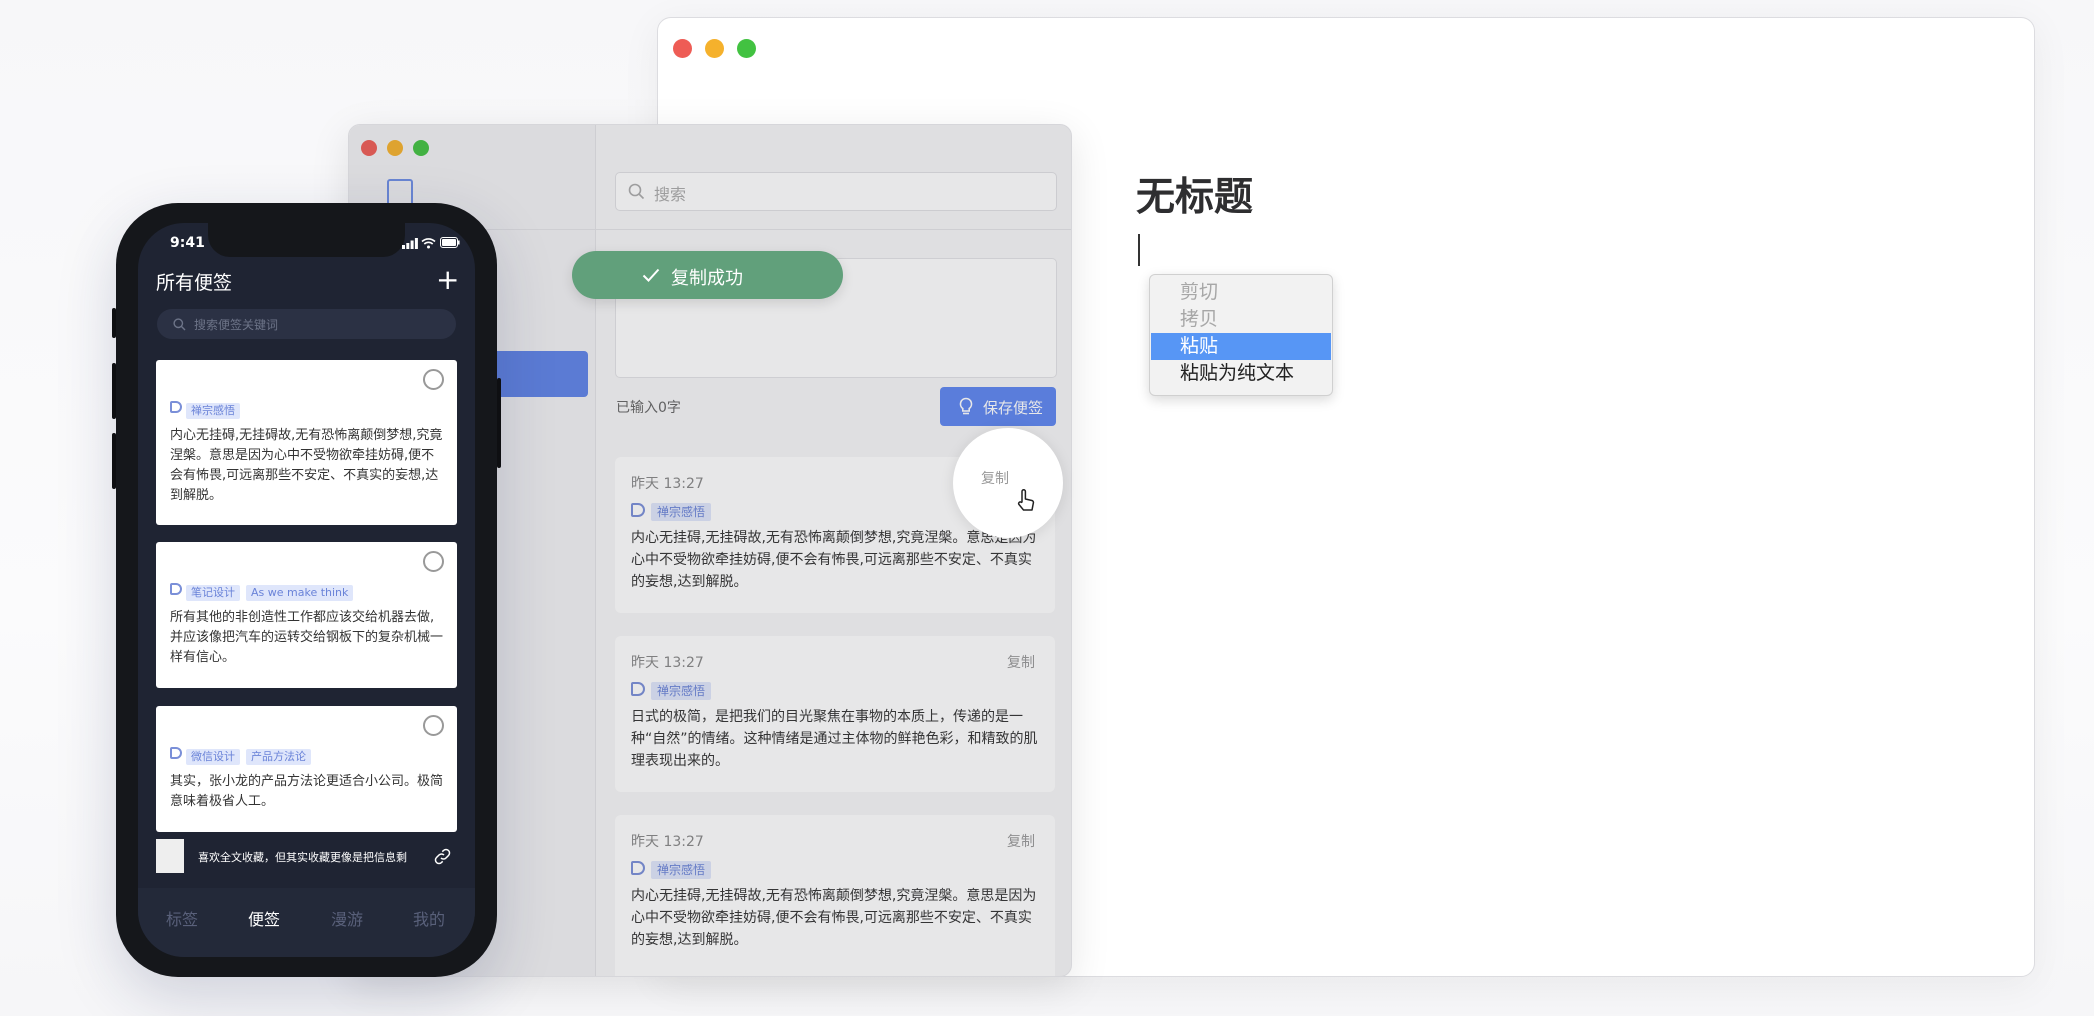  Describe the element at coordinates (170, 856) in the screenshot. I see `link-thumbnail` at that location.